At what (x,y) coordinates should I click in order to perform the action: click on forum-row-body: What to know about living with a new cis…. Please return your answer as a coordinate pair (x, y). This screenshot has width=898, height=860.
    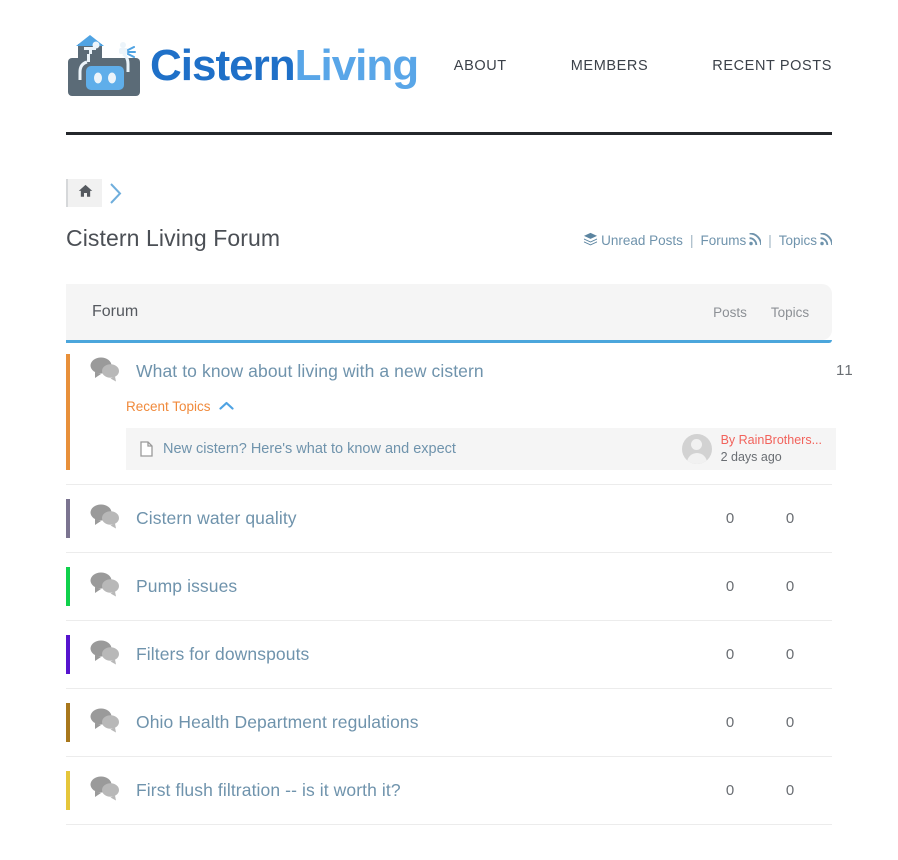
    Looking at the image, I should click on (453, 412).